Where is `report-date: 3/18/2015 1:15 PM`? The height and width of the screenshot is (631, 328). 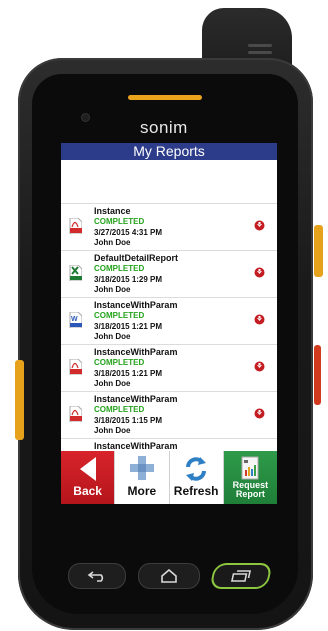 report-date: 3/18/2015 1:15 PM is located at coordinates (128, 420).